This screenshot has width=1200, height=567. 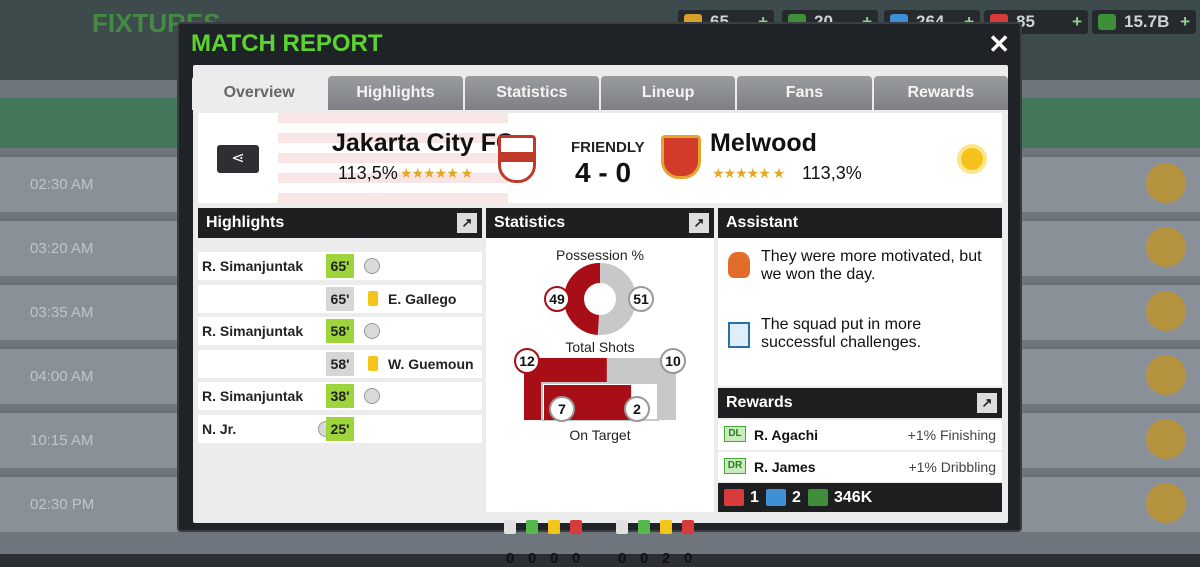 I want to click on energy-icon, so click(x=776, y=497).